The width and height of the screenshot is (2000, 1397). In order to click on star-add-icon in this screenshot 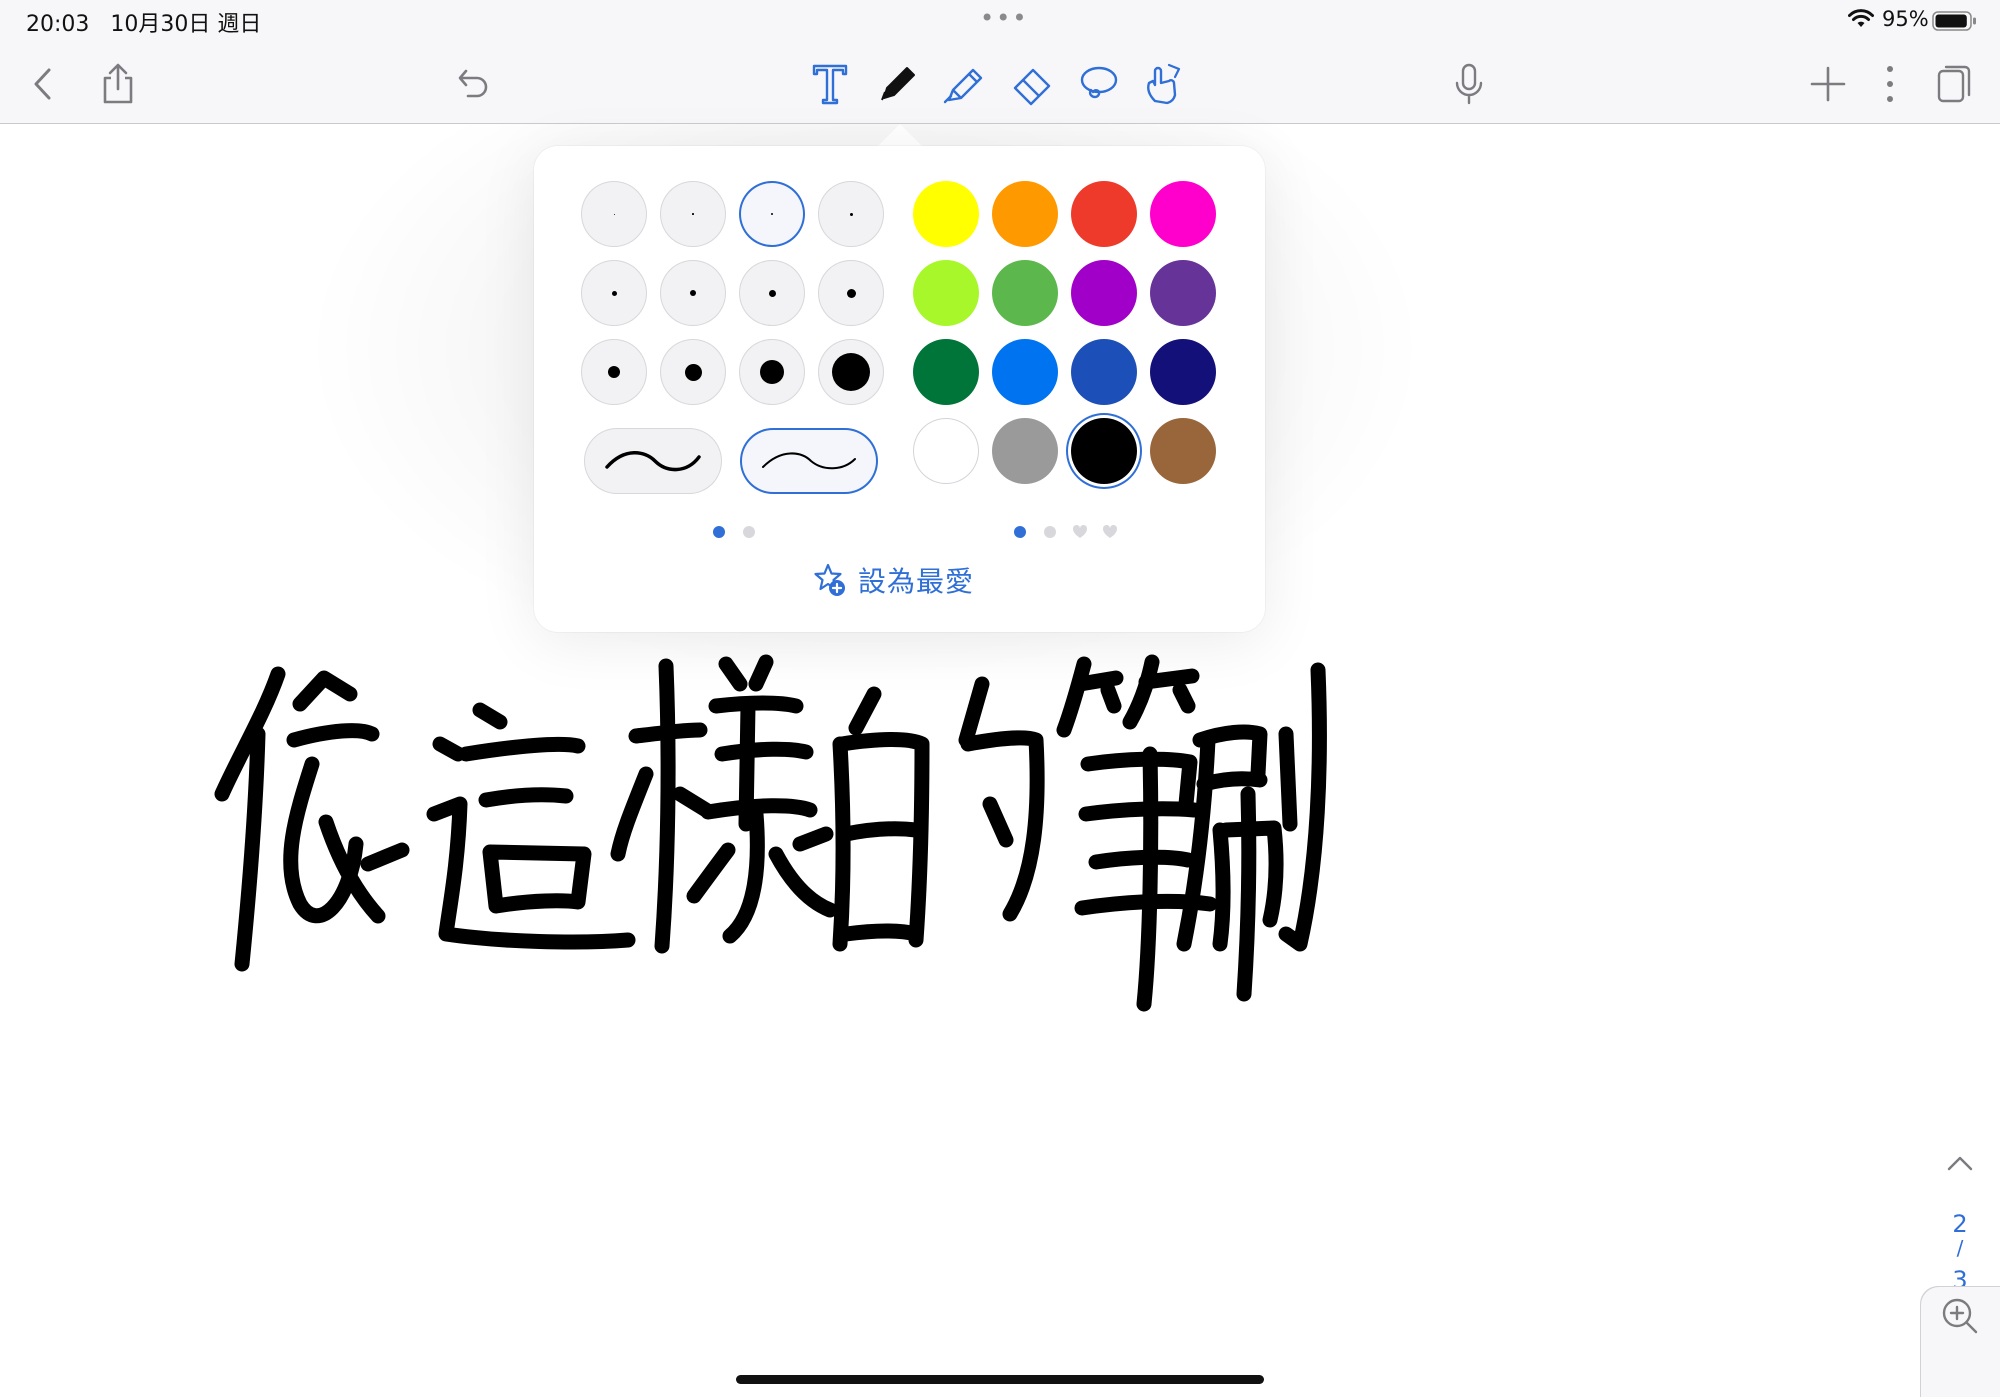, I will do `click(829, 579)`.